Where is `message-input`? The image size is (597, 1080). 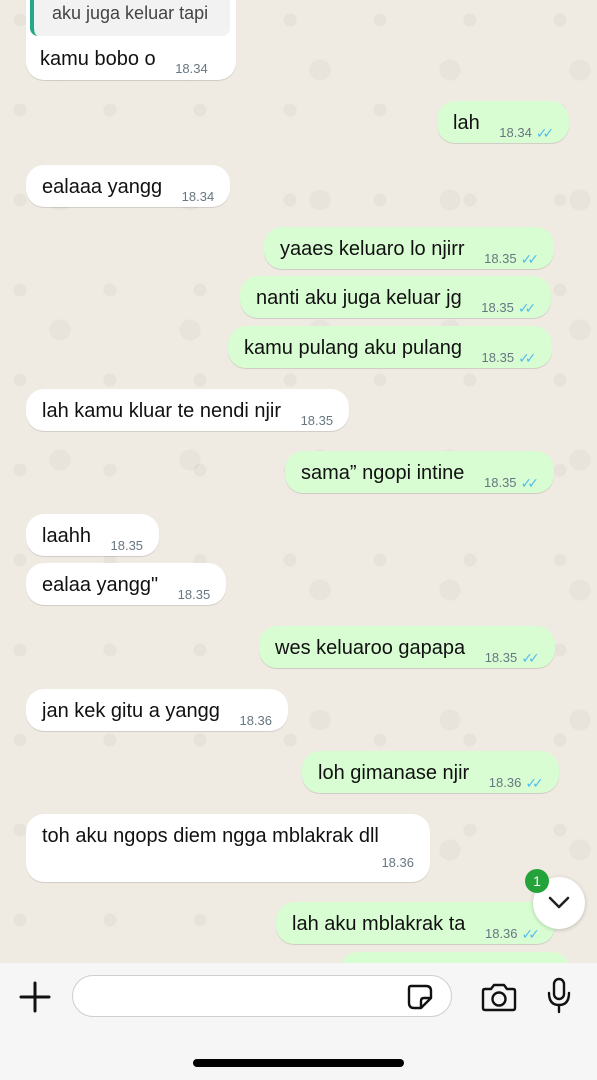
message-input is located at coordinates (262, 996).